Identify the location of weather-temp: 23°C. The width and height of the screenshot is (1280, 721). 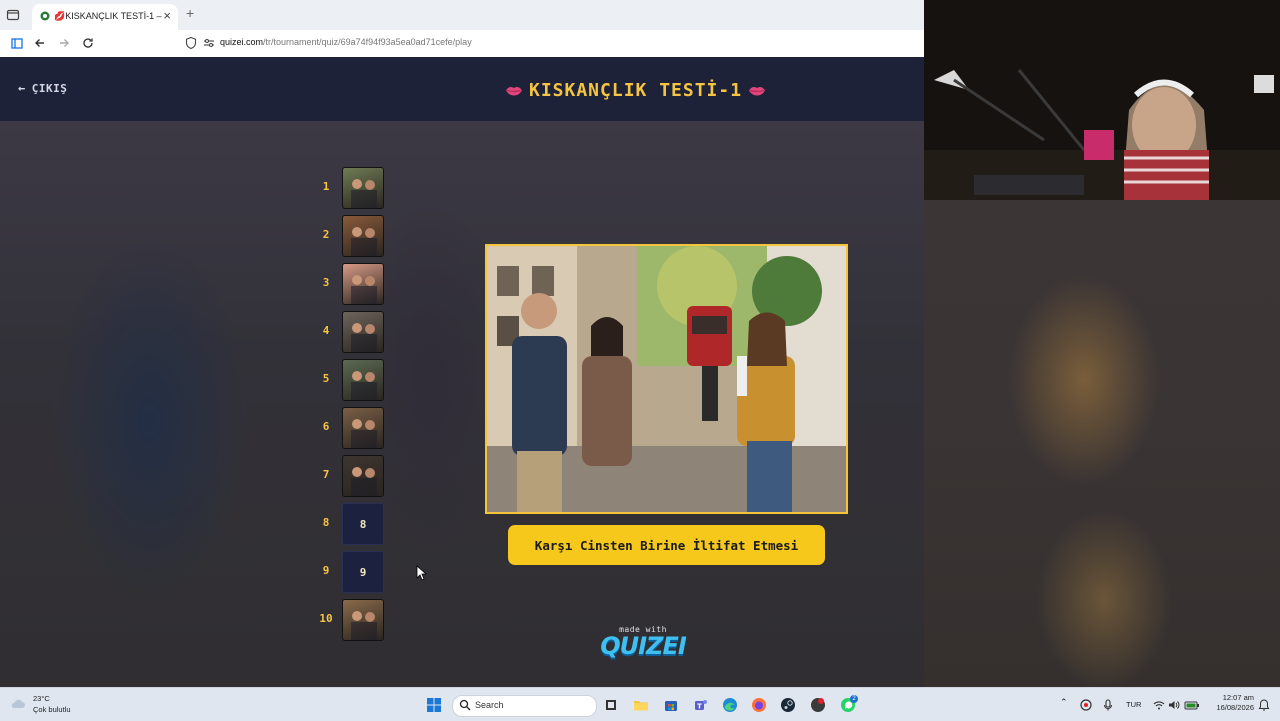
(41, 698).